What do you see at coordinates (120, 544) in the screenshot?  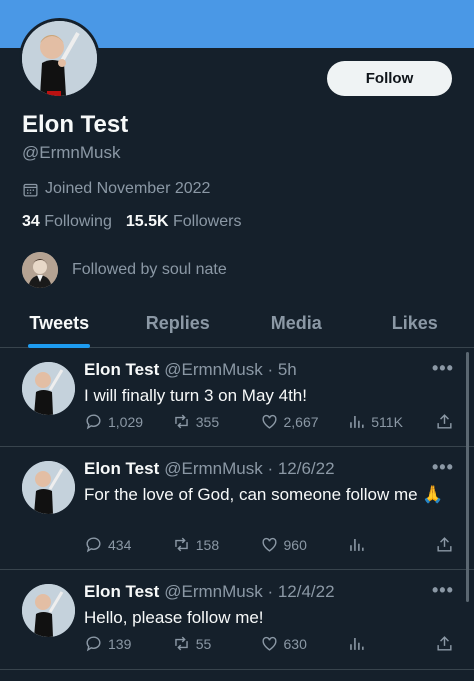 I see `reply-count: 434` at bounding box center [120, 544].